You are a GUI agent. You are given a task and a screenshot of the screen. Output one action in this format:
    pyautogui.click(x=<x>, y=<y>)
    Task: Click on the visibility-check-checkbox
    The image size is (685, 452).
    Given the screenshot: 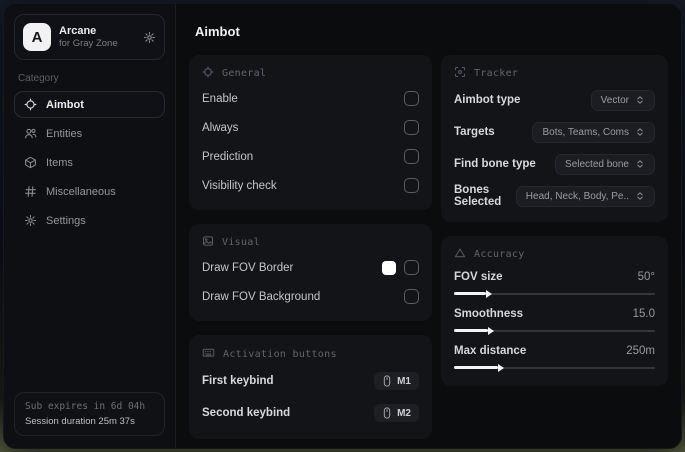 What is the action you would take?
    pyautogui.click(x=411, y=185)
    